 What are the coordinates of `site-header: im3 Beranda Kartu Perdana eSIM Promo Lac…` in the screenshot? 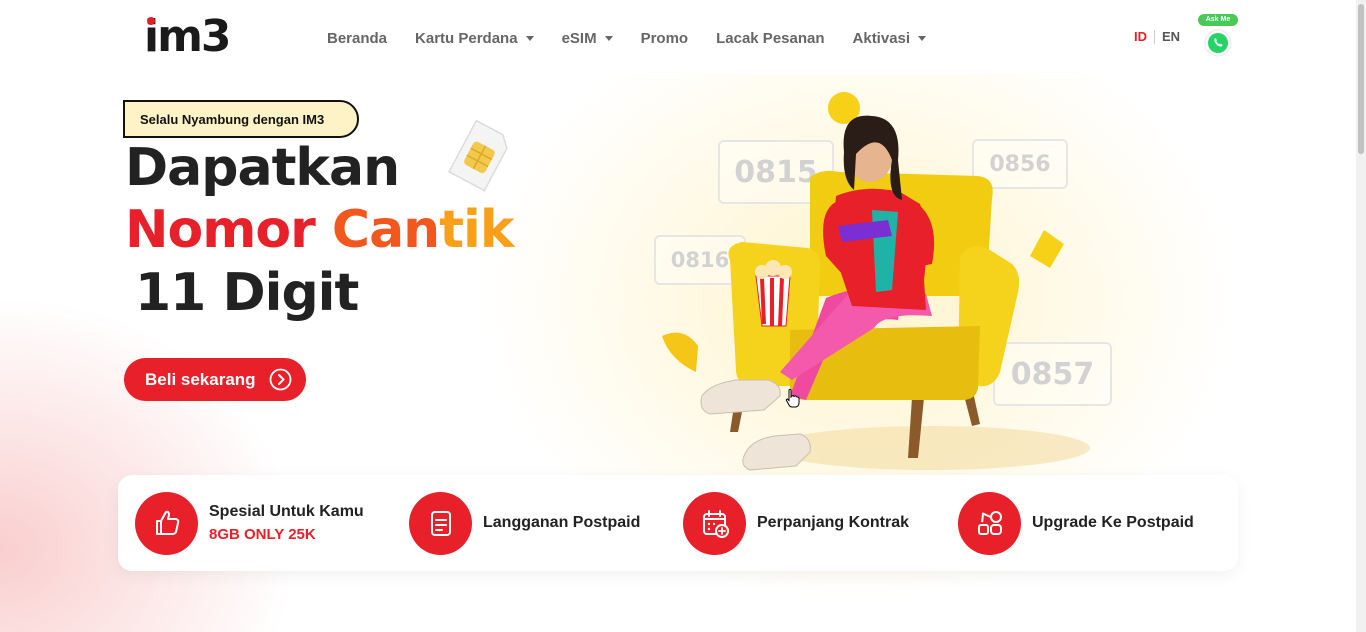 It's located at (678, 37).